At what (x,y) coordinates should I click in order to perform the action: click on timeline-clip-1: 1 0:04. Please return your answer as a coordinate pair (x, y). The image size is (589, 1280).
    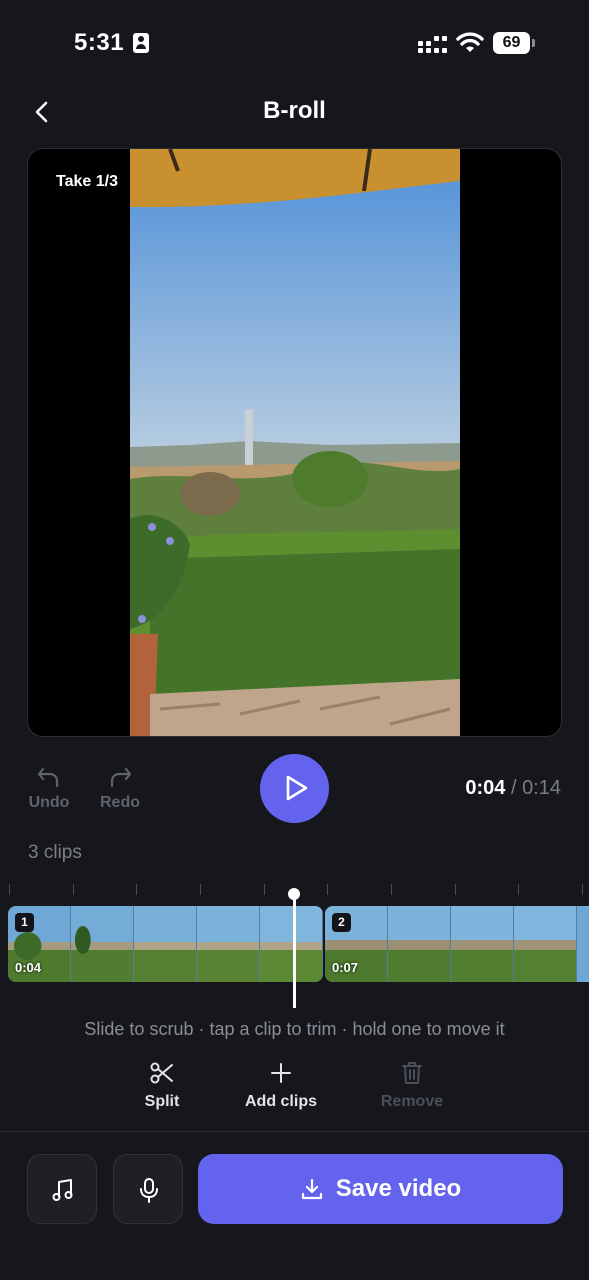
    Looking at the image, I should click on (165, 944).